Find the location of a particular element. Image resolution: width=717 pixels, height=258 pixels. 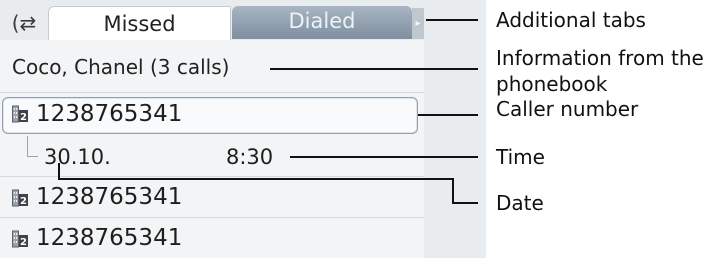

callout-caller-number: Caller number is located at coordinates (567, 109).